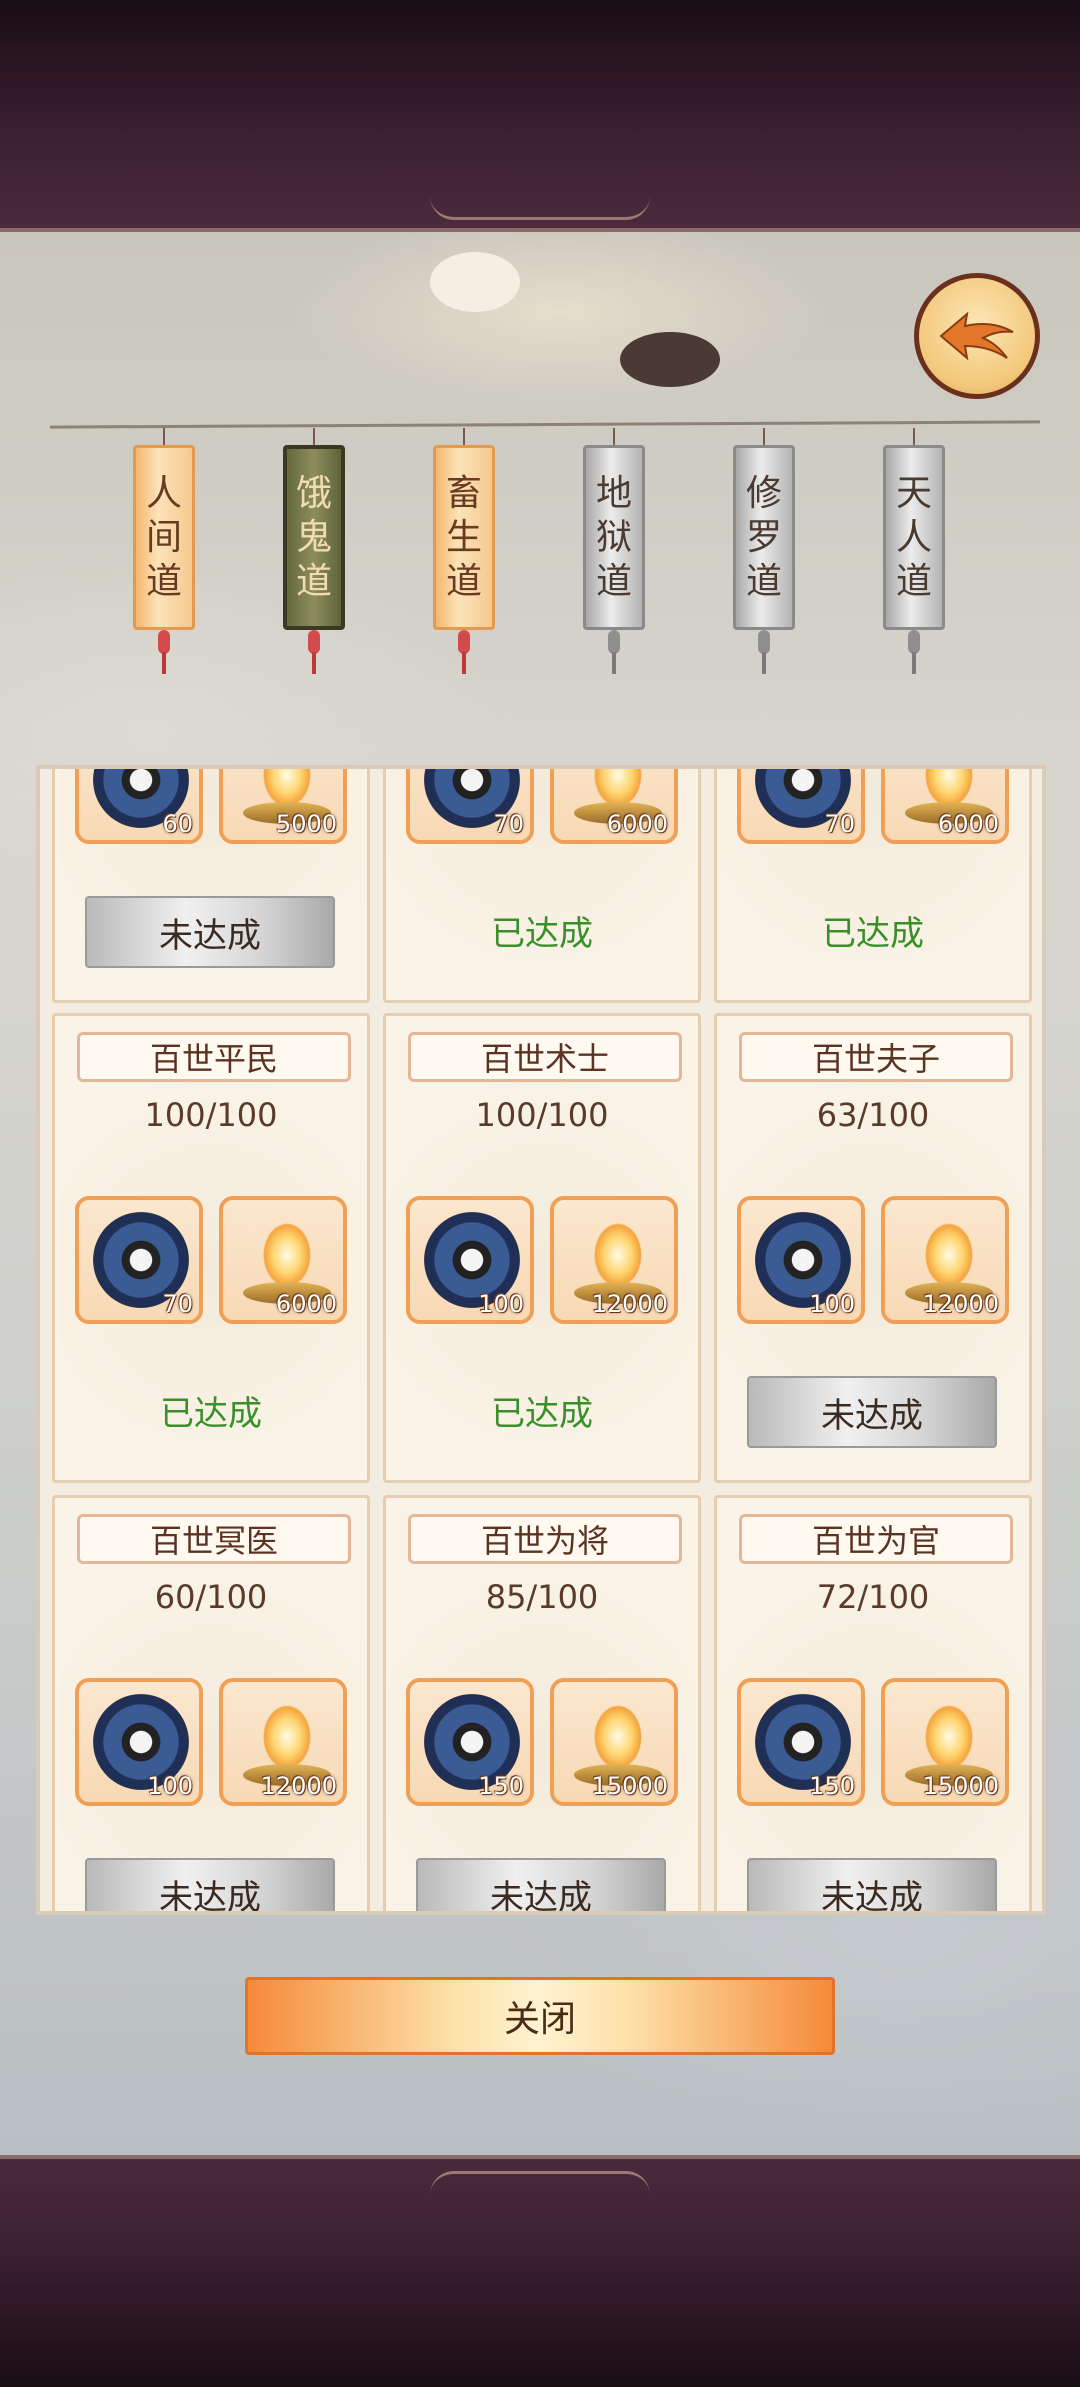  I want to click on tab-label-char: 间, so click(163, 537).